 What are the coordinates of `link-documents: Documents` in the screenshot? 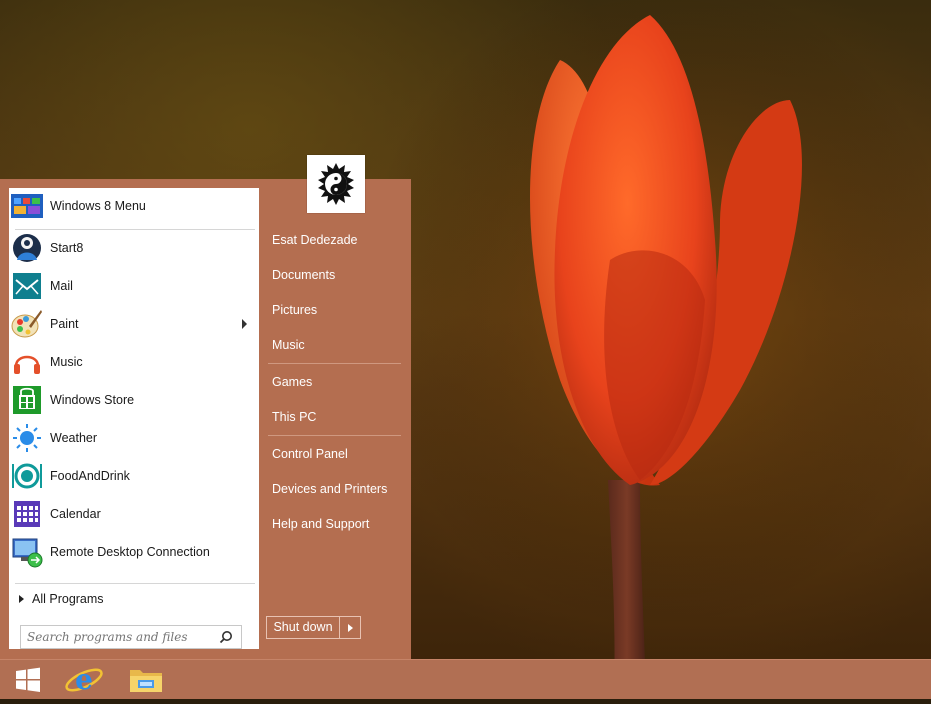 It's located at (303, 275).